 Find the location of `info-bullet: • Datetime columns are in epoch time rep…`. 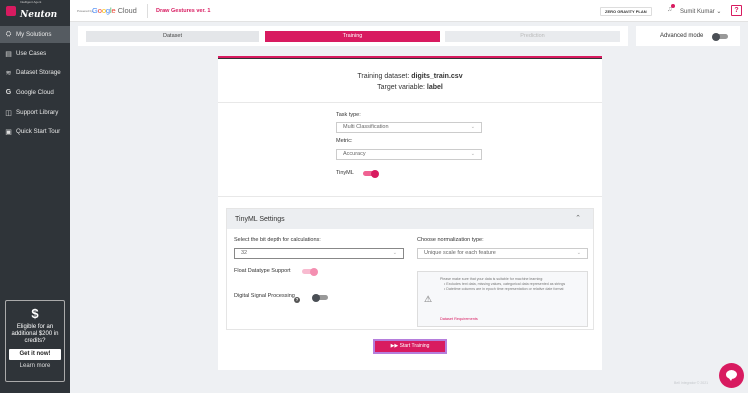

info-bullet: • Datetime columns are in epoch time rep… is located at coordinates (504, 289).